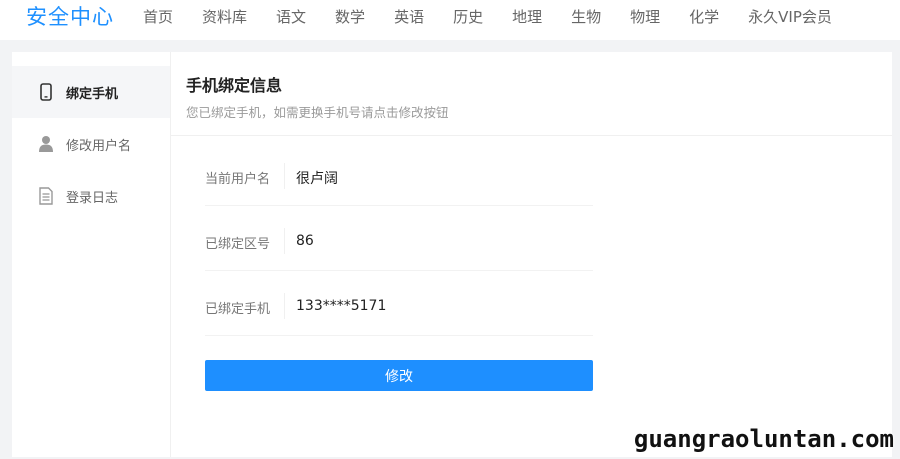 The height and width of the screenshot is (459, 900). Describe the element at coordinates (645, 17) in the screenshot. I see `nav-physics: 物理` at that location.